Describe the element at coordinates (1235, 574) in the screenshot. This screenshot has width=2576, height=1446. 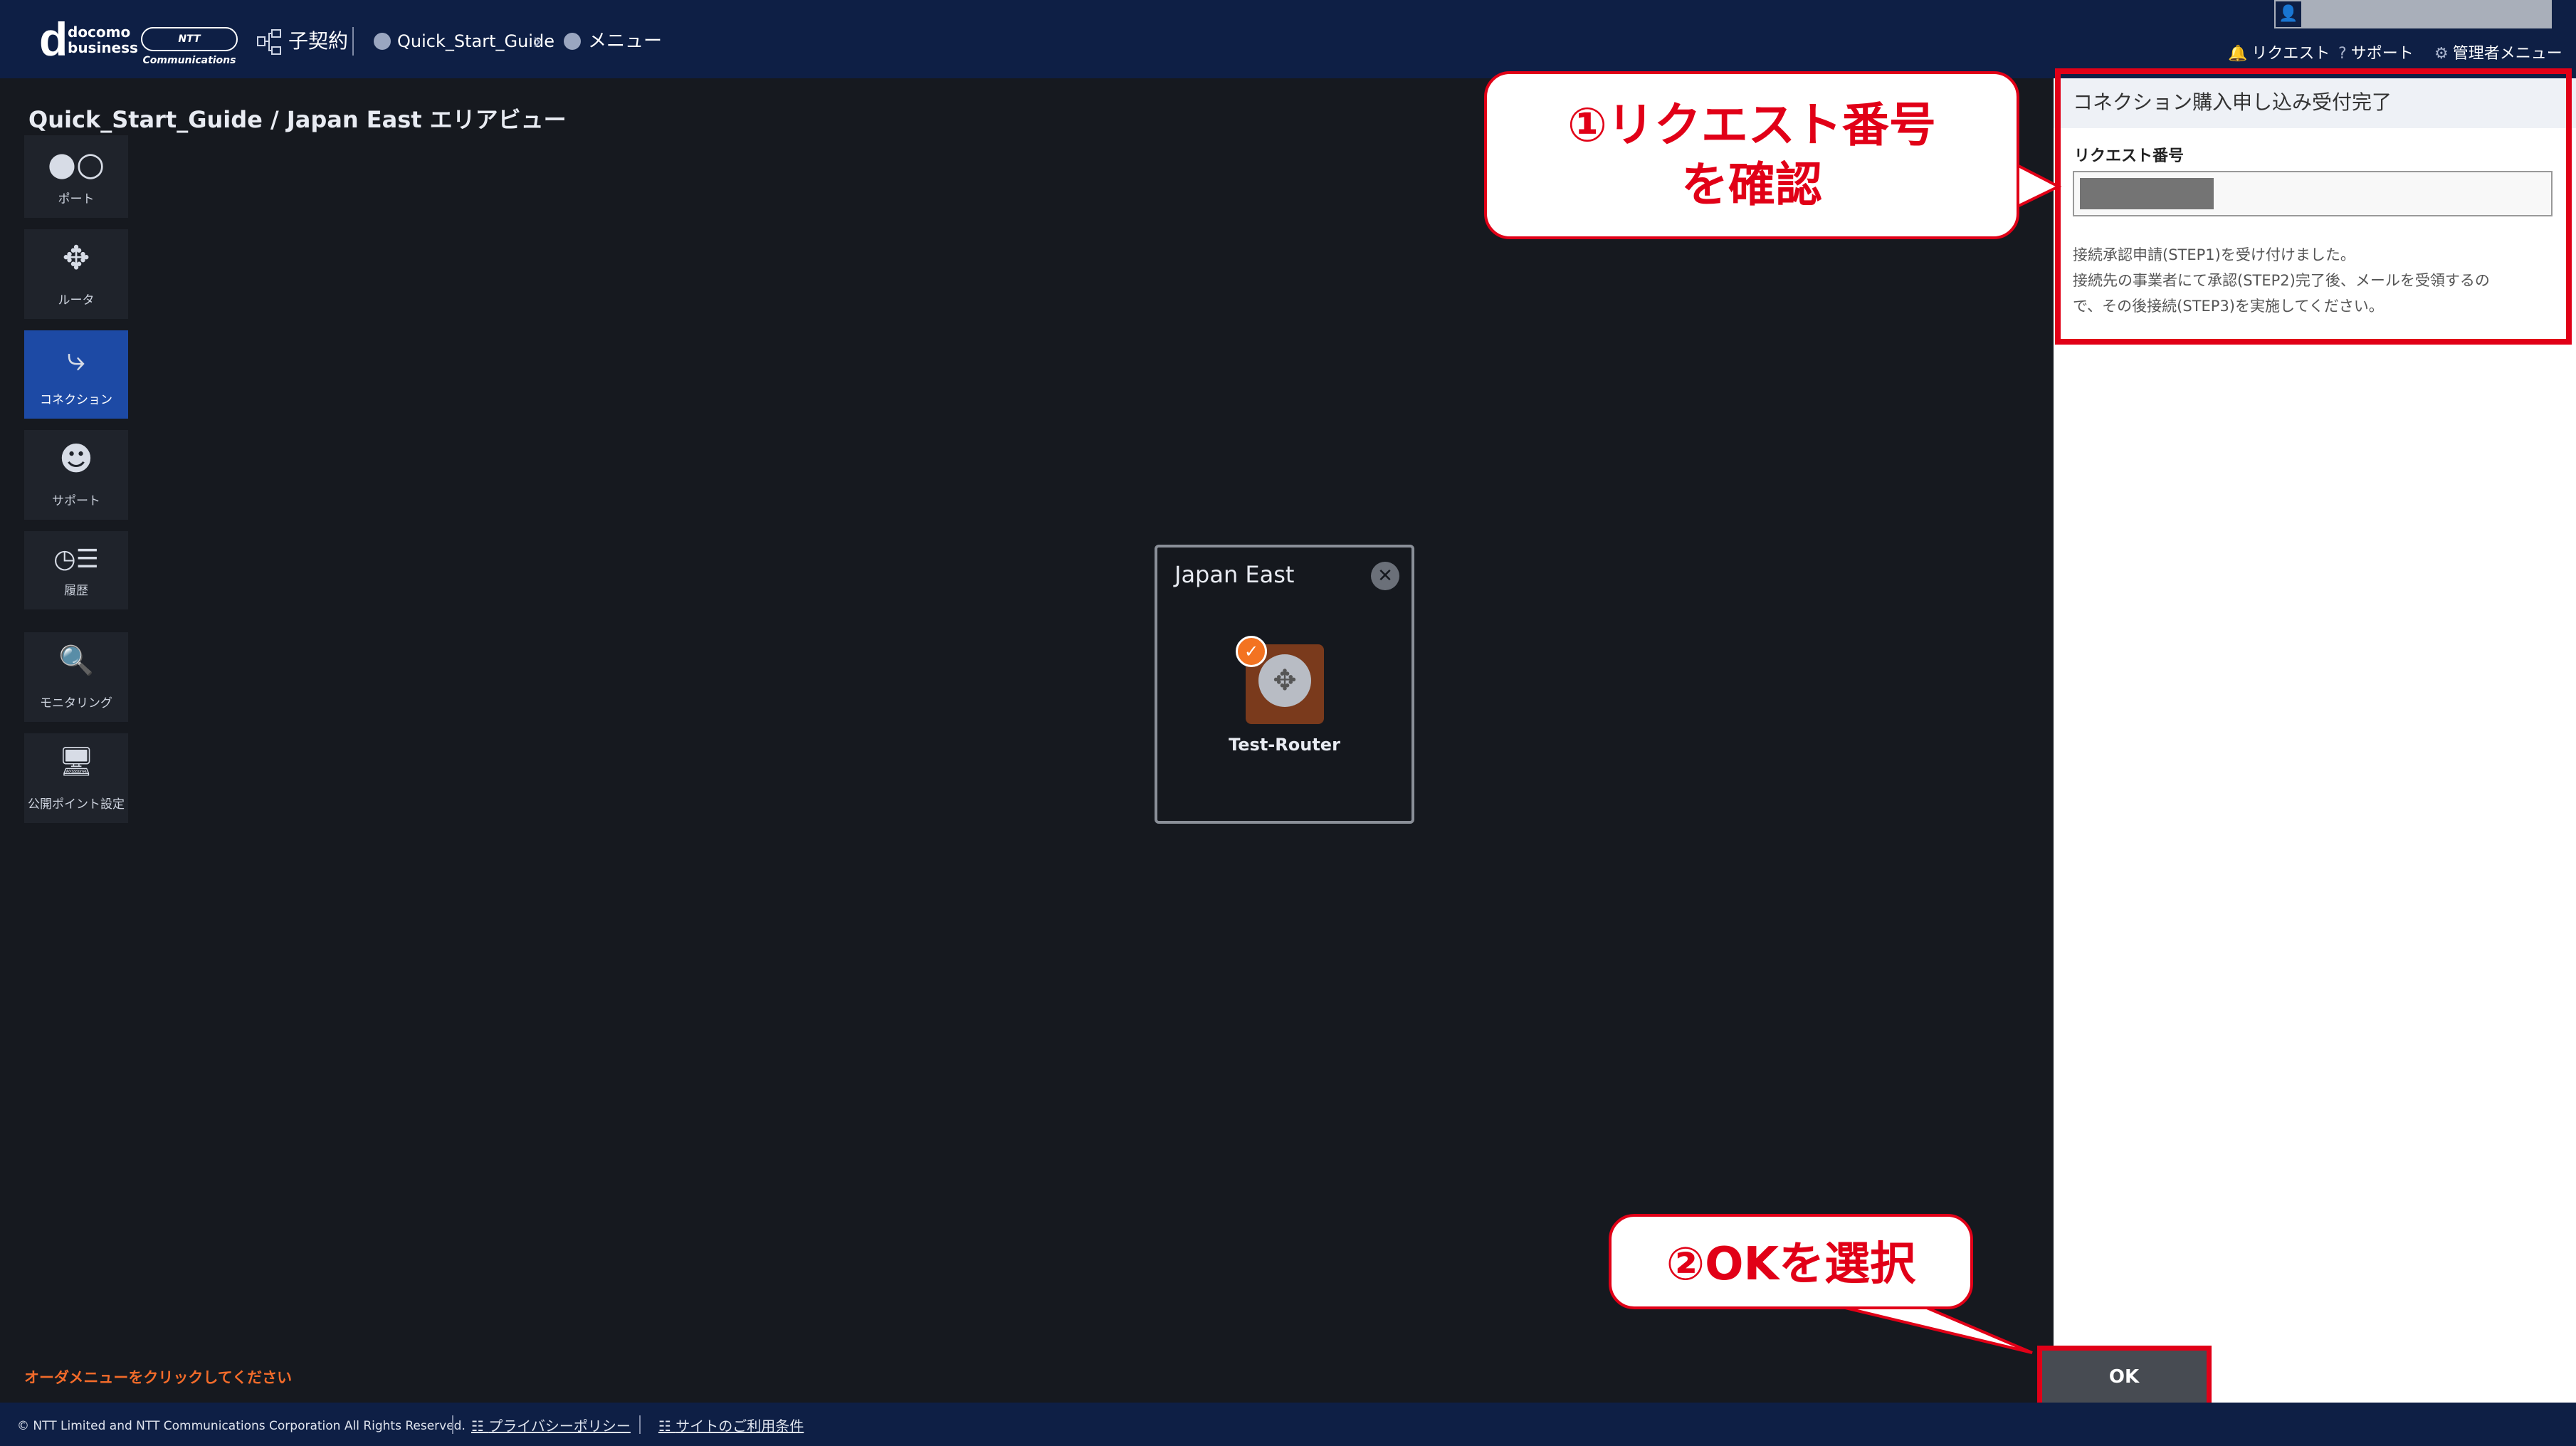
I see `area-title: Japan East` at that location.